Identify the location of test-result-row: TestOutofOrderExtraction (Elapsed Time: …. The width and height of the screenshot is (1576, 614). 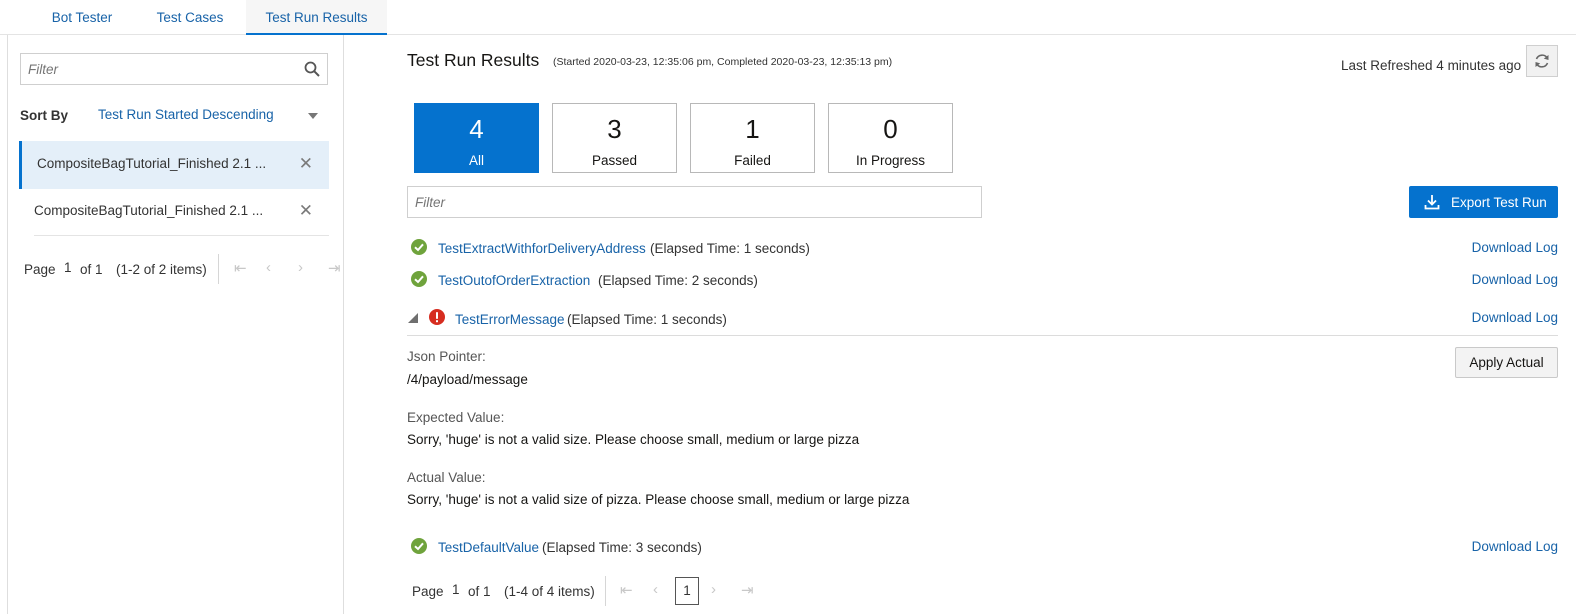
(982, 283).